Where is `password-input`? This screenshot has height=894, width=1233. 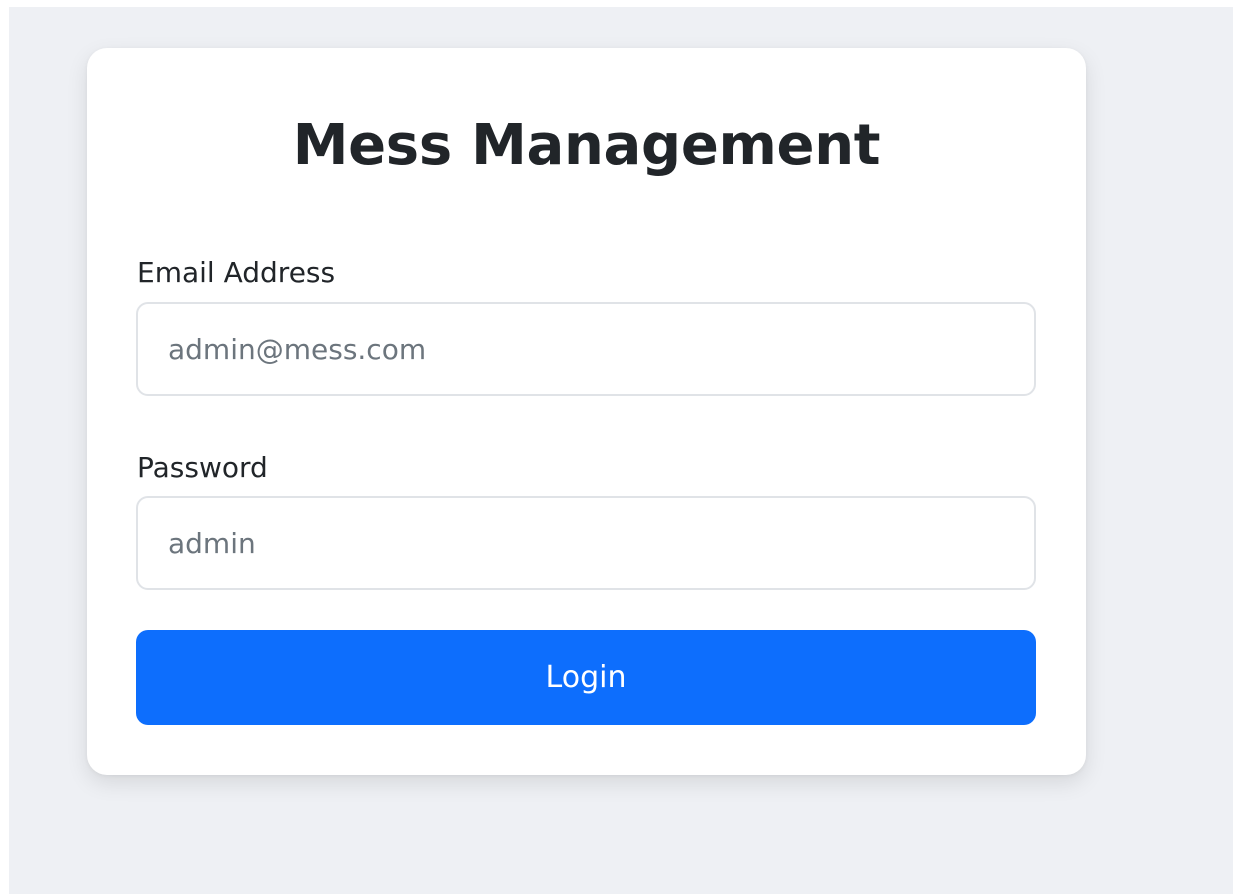 password-input is located at coordinates (586, 543).